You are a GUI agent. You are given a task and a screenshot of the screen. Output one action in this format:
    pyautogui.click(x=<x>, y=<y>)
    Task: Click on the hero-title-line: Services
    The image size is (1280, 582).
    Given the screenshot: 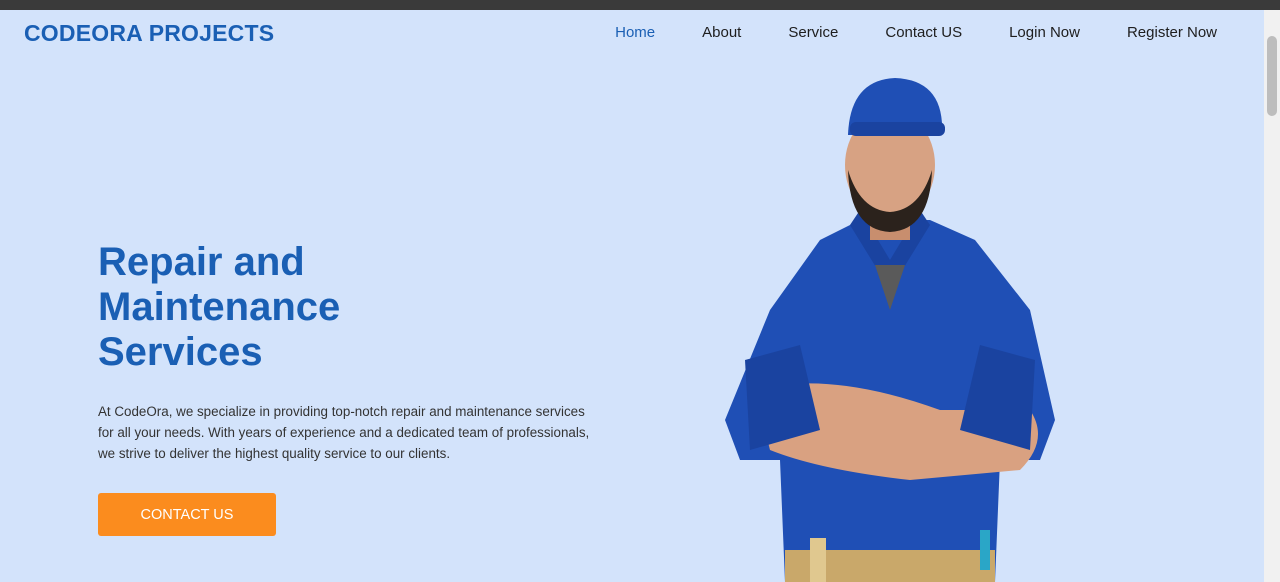 What is the action you would take?
    pyautogui.click(x=180, y=352)
    